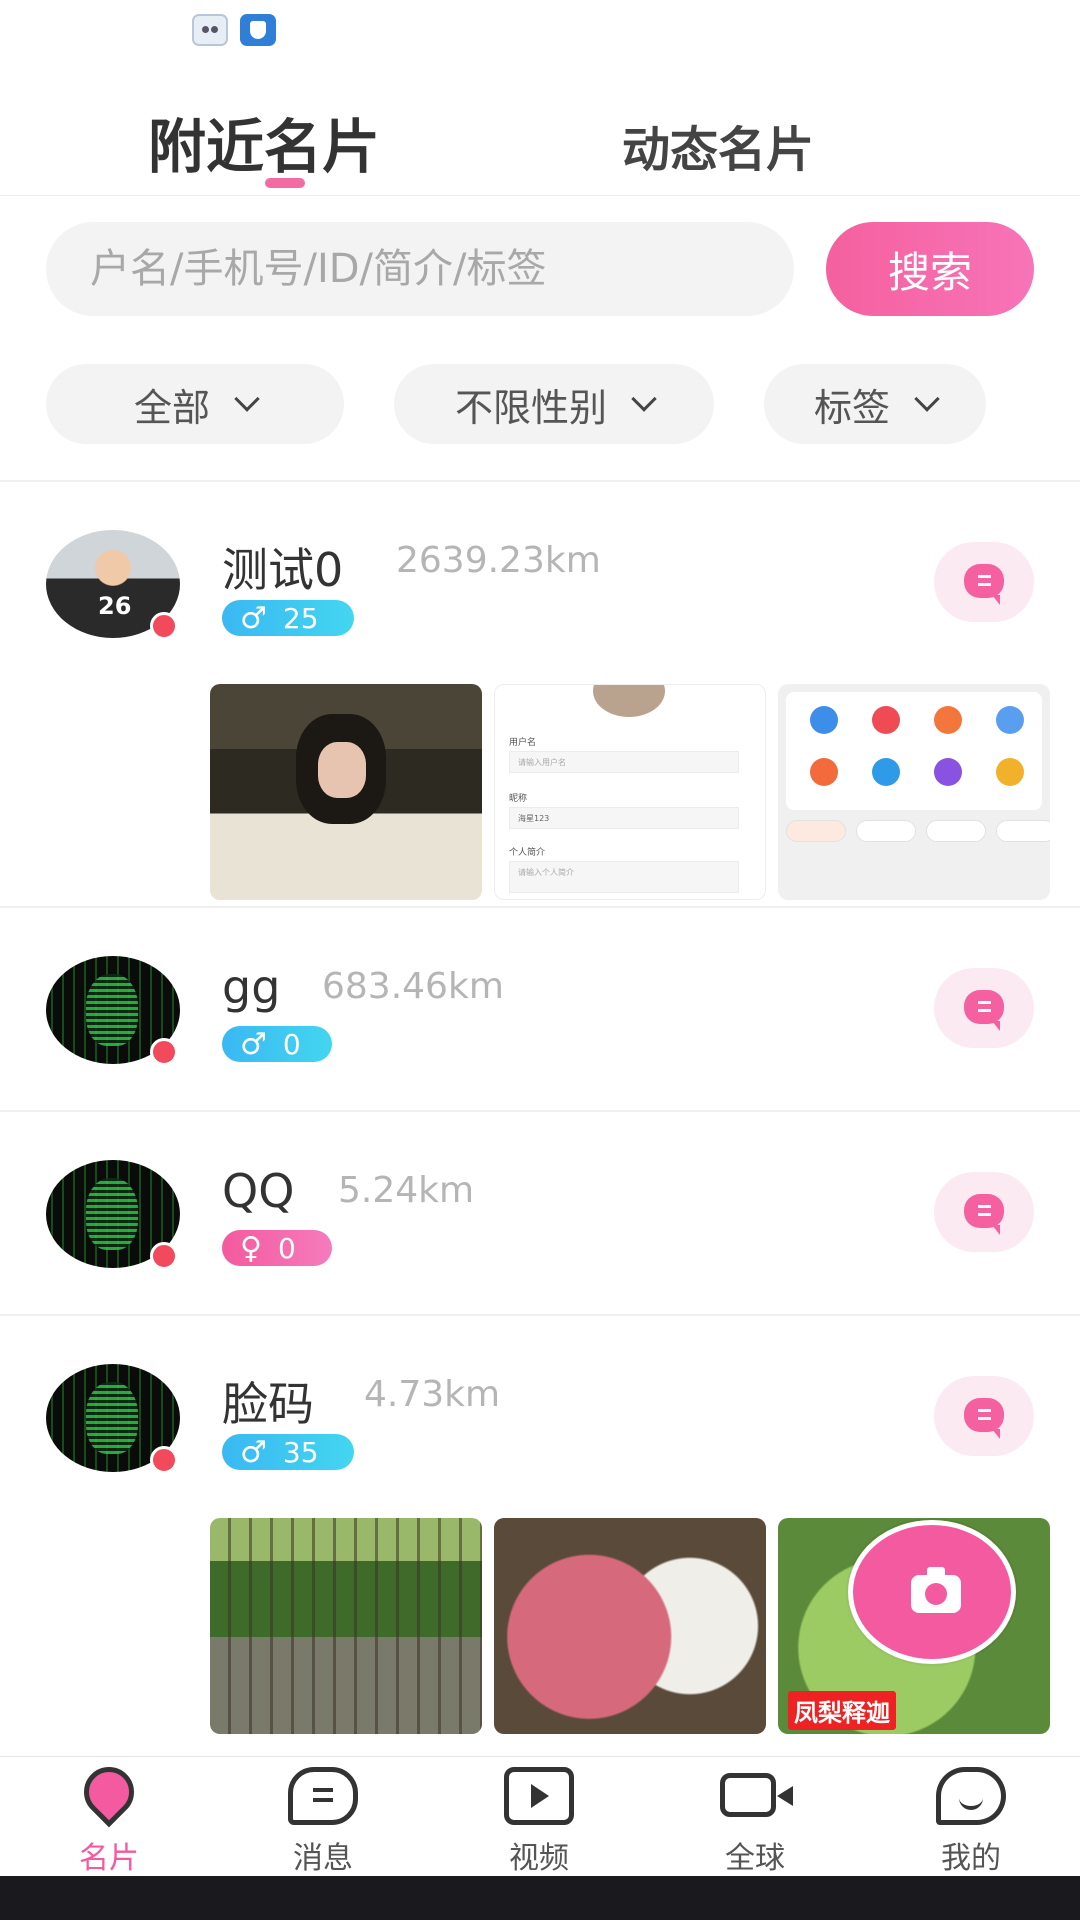 Image resolution: width=1080 pixels, height=1920 pixels. Describe the element at coordinates (268, 1404) in the screenshot. I see `user-name: 脸码` at that location.